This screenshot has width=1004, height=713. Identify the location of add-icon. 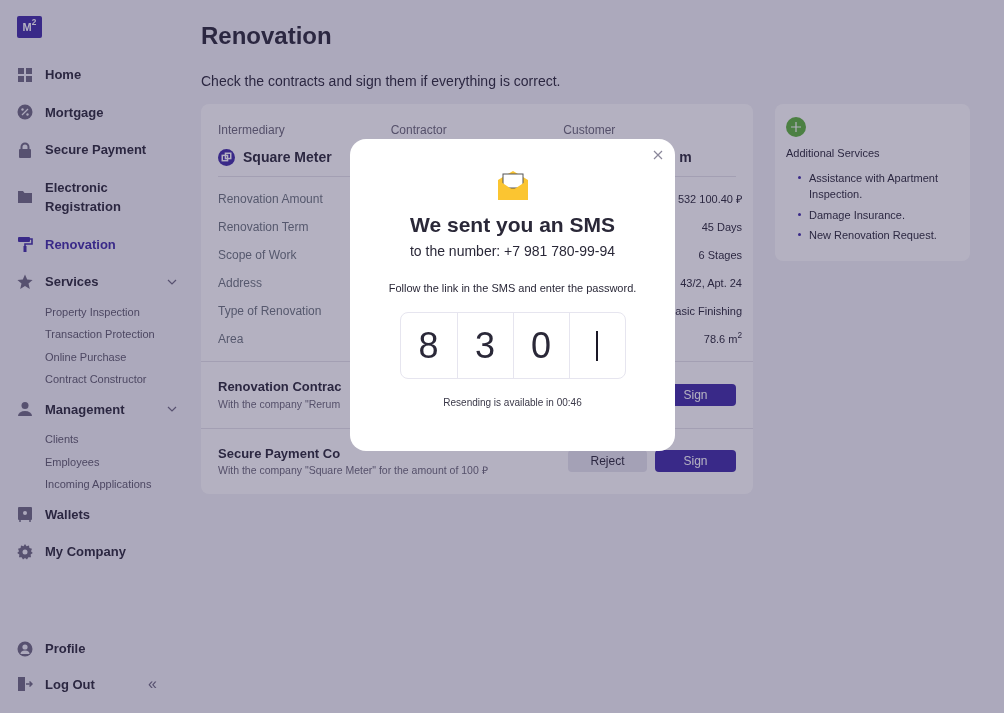
(796, 127).